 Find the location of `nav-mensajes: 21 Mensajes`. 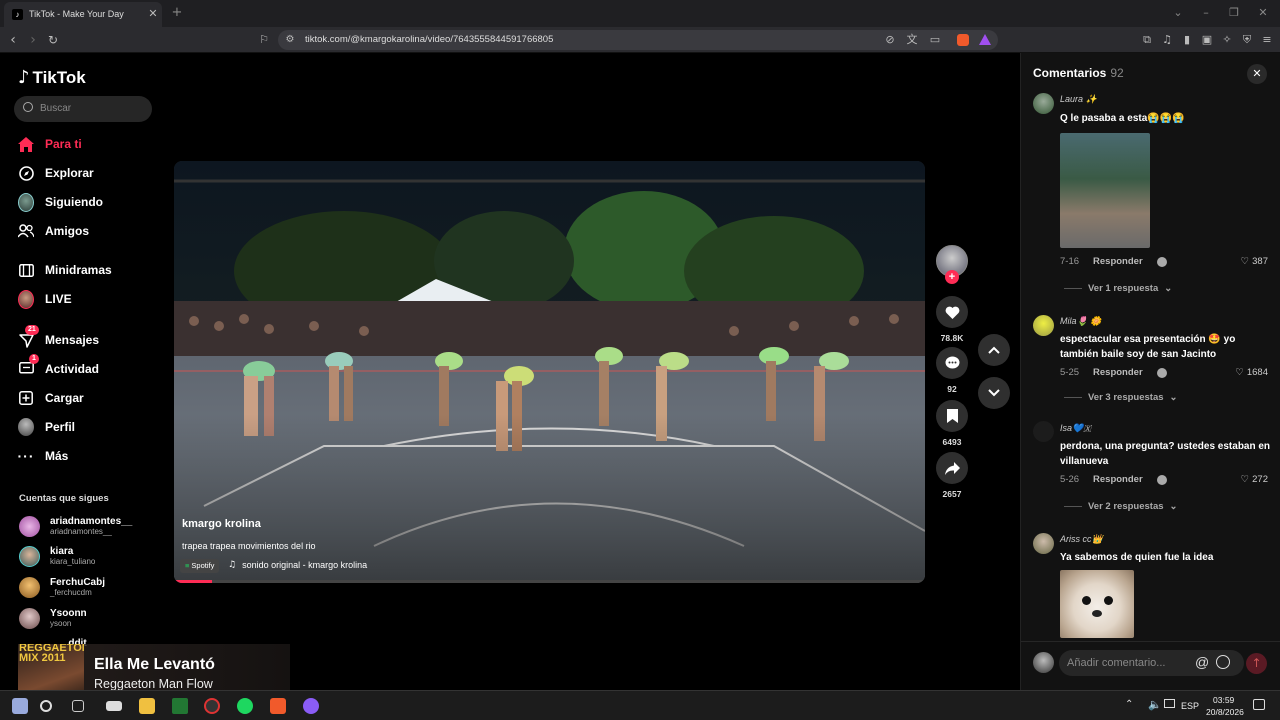

nav-mensajes: 21 Mensajes is located at coordinates (58, 337).